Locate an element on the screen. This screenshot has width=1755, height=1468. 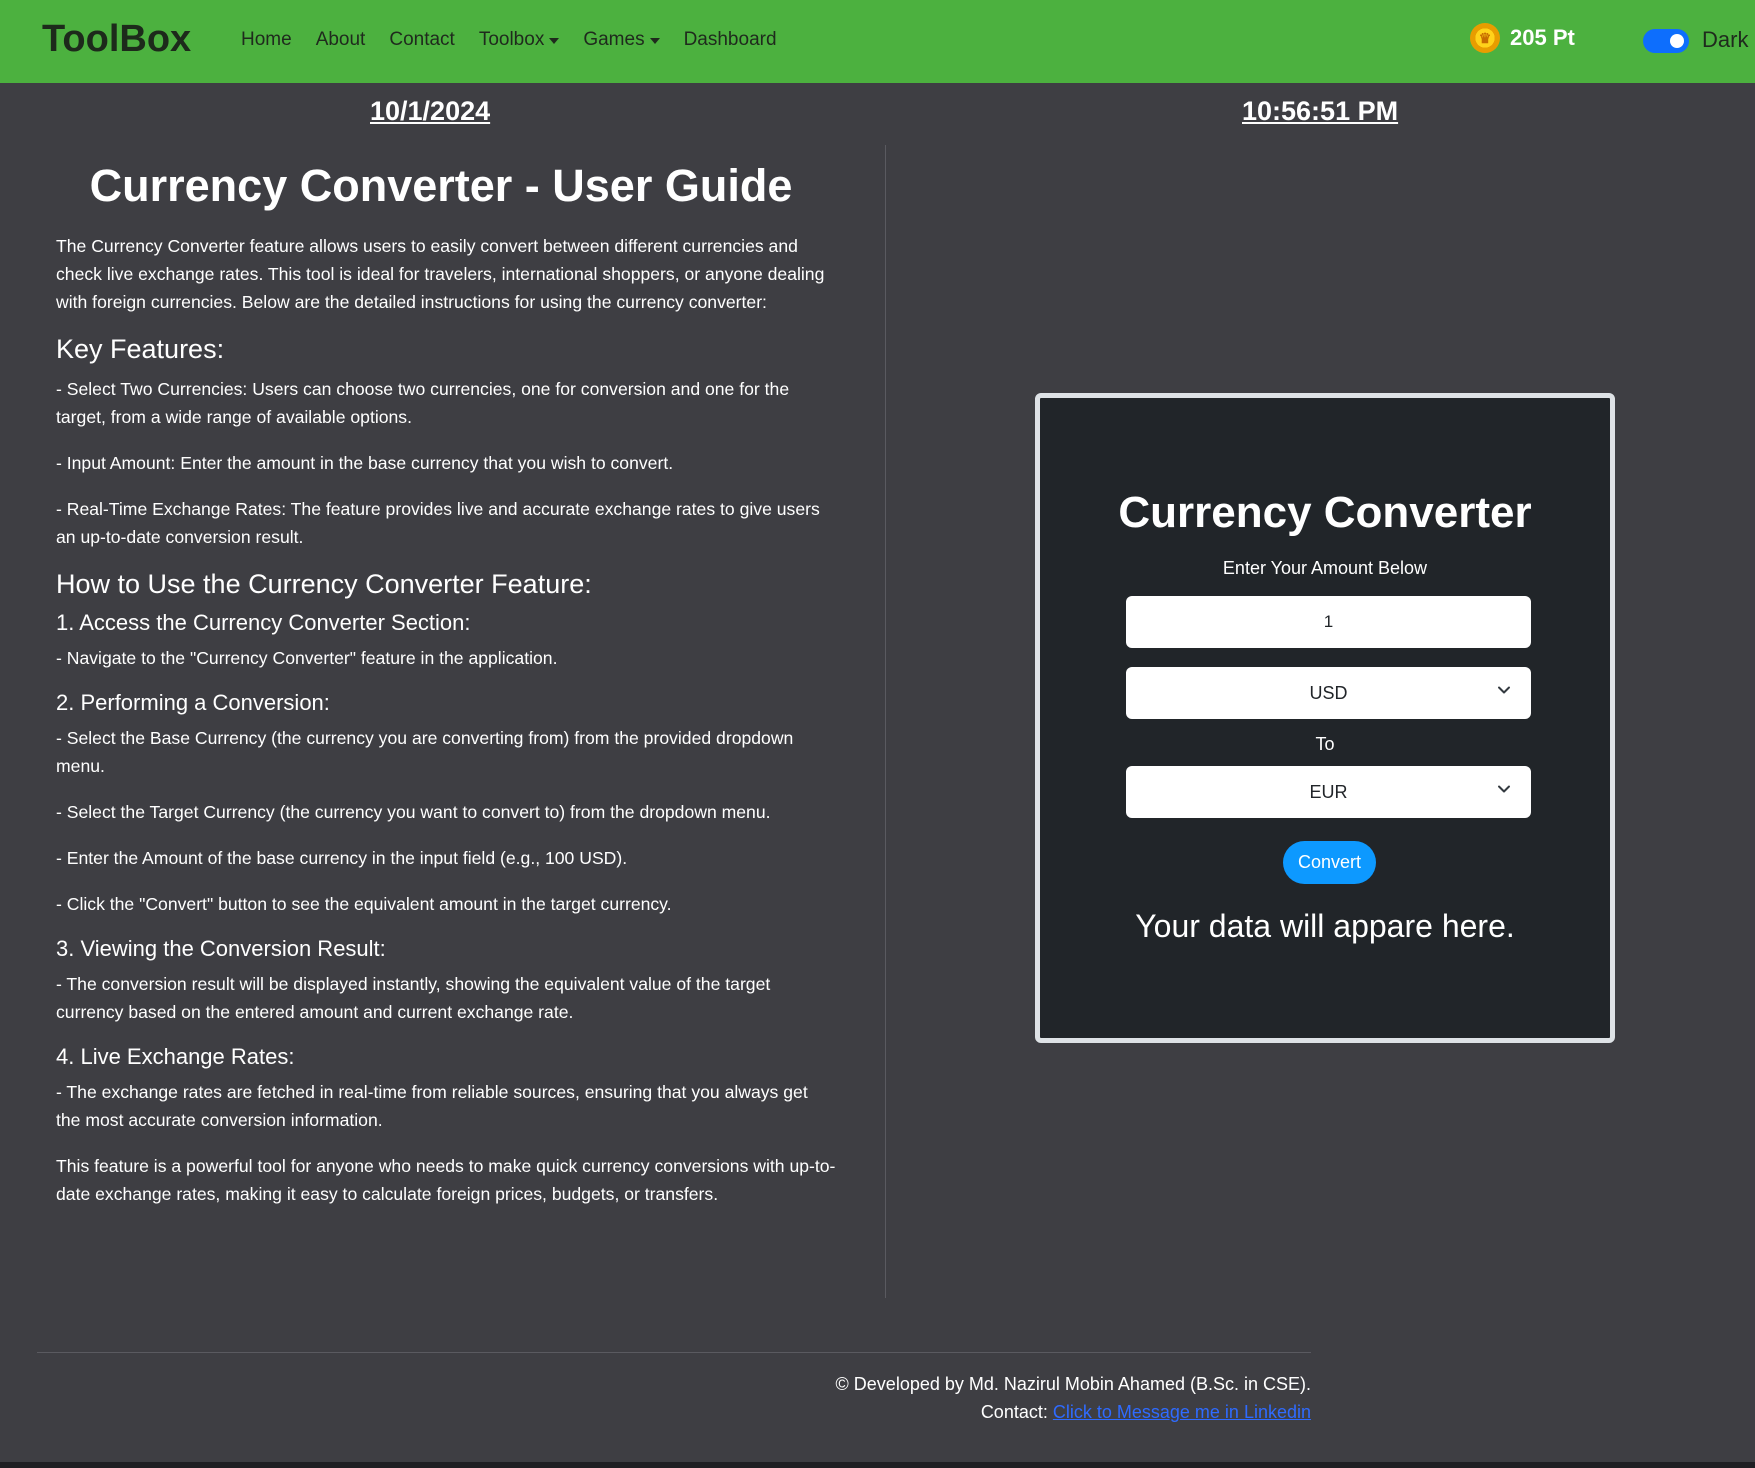
contact-label: Contact: is located at coordinates (1014, 1412).